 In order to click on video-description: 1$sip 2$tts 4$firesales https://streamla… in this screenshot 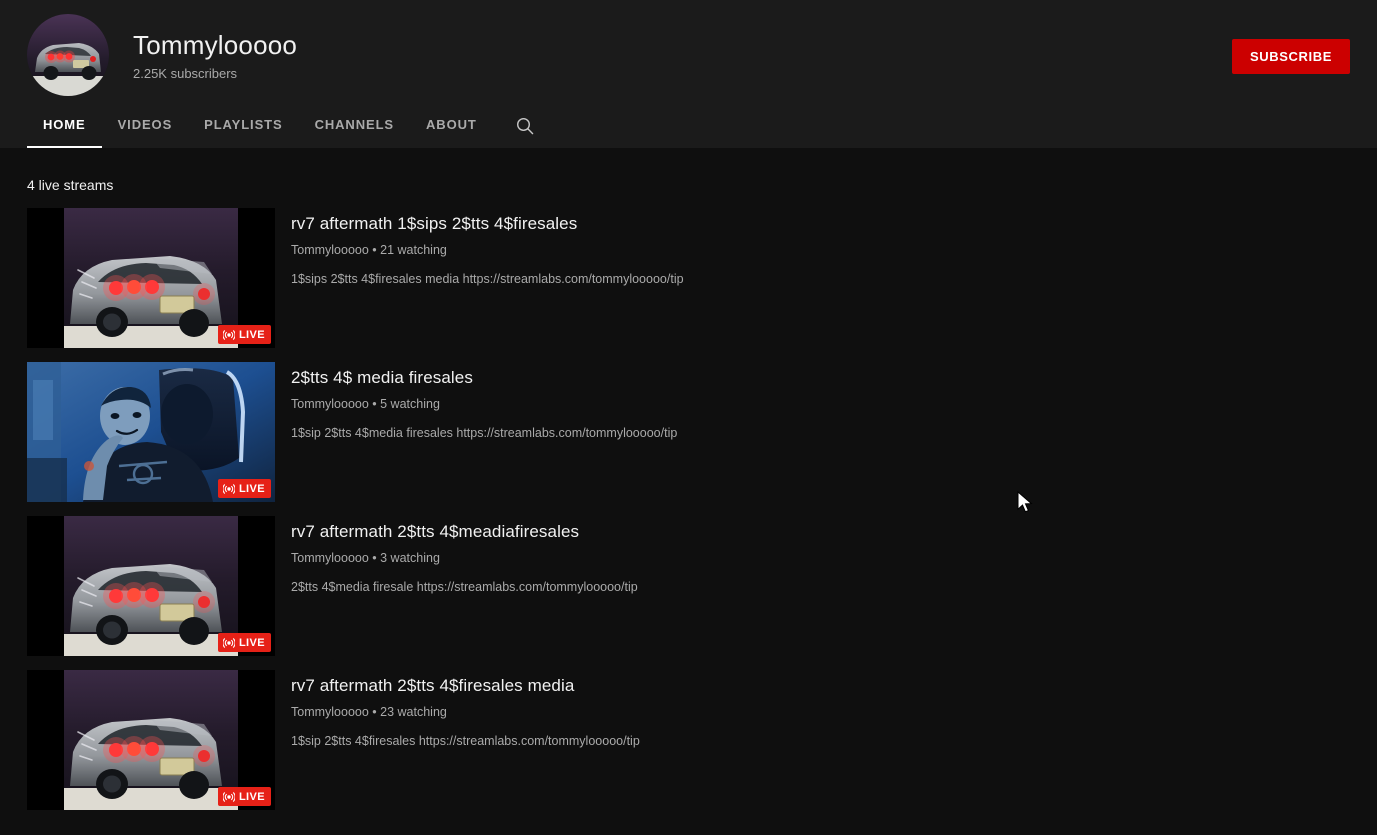, I will do `click(465, 741)`.